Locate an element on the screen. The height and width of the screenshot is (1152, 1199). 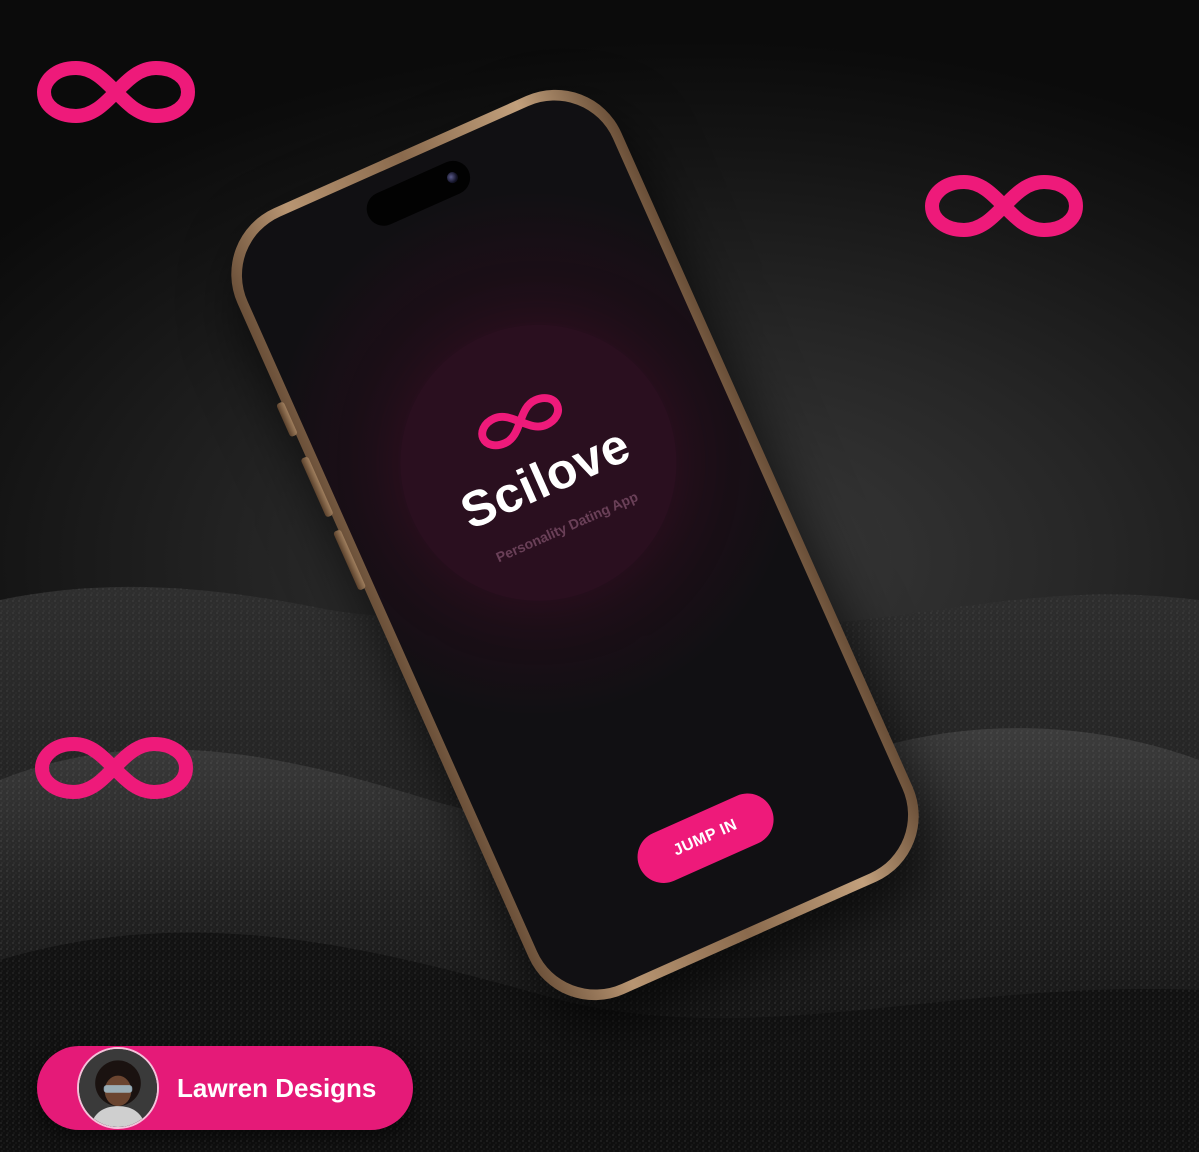
camera-icon is located at coordinates (452, 177).